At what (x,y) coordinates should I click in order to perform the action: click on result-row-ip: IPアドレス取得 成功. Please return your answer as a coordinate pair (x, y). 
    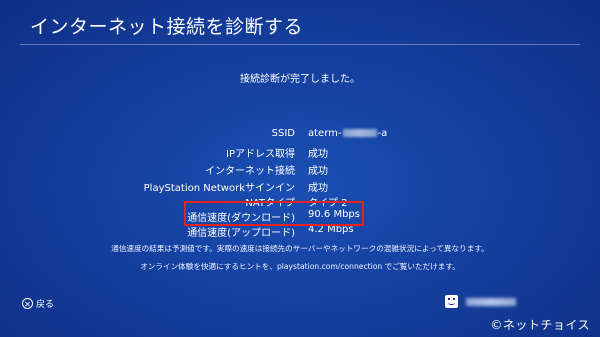
    Looking at the image, I should click on (300, 153).